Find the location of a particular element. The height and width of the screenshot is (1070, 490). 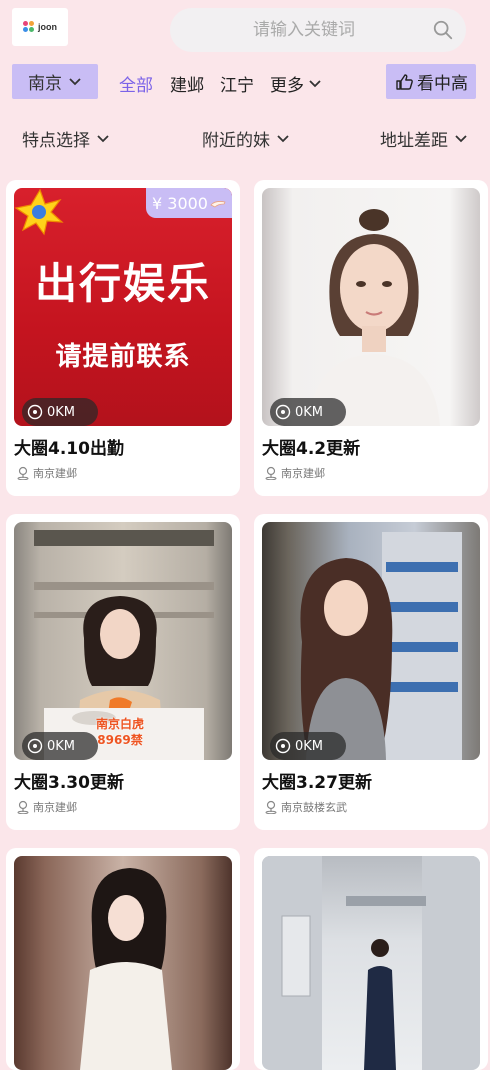

promo-headline: 出行娱乐 is located at coordinates (122, 283).